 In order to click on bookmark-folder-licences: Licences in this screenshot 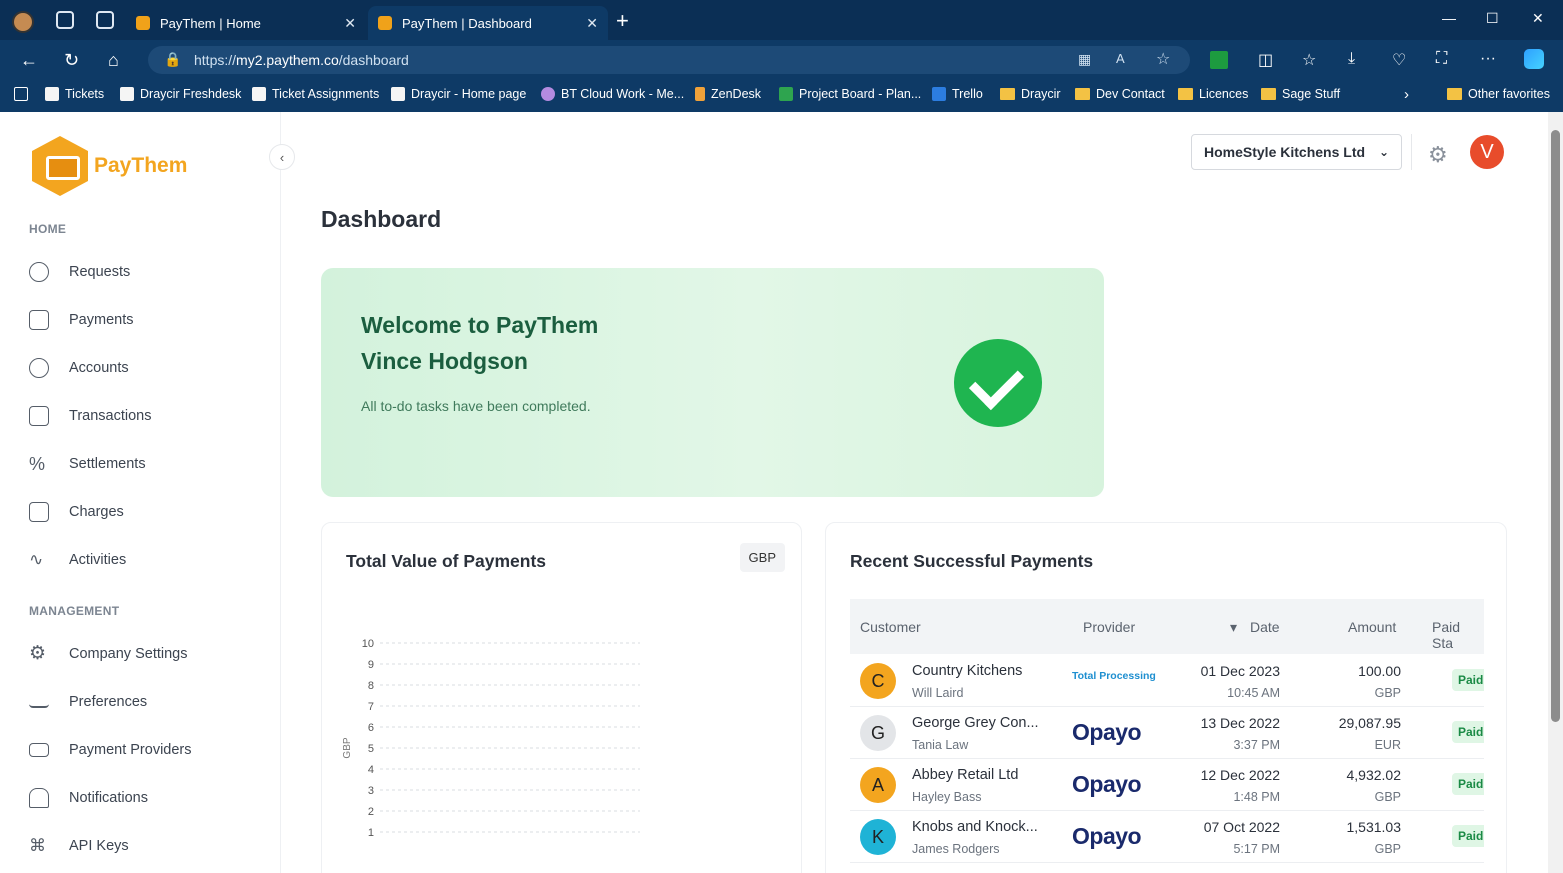, I will do `click(1213, 94)`.